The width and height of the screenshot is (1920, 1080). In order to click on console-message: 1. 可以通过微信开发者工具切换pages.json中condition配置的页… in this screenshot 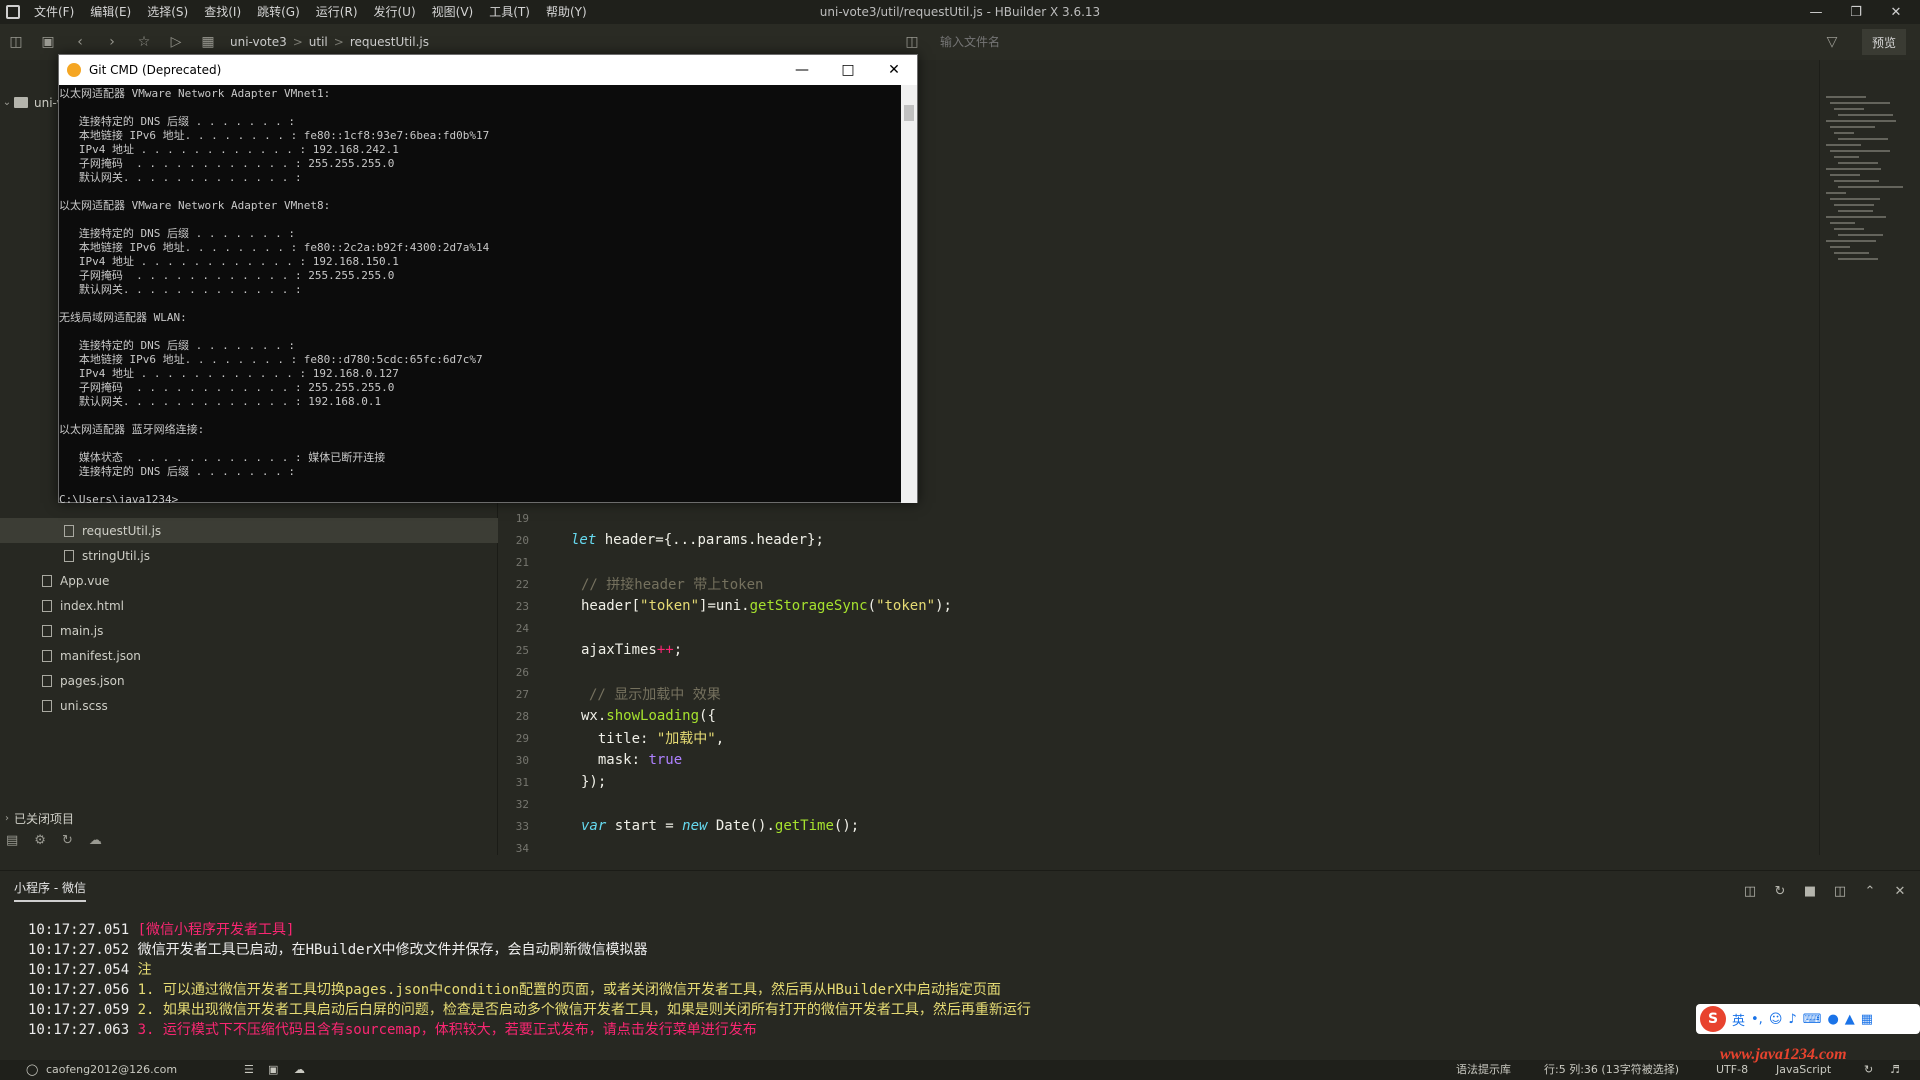, I will do `click(569, 990)`.